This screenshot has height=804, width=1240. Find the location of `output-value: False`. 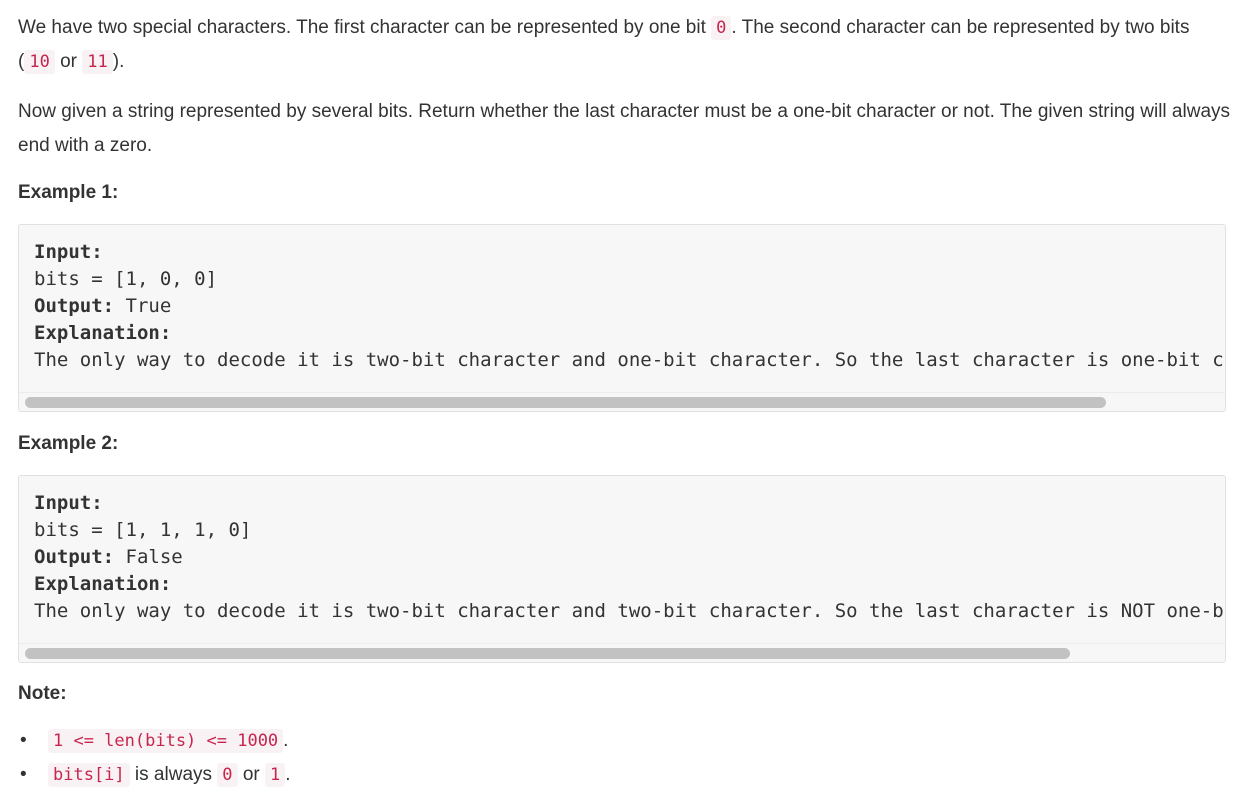

output-value: False is located at coordinates (148, 557).